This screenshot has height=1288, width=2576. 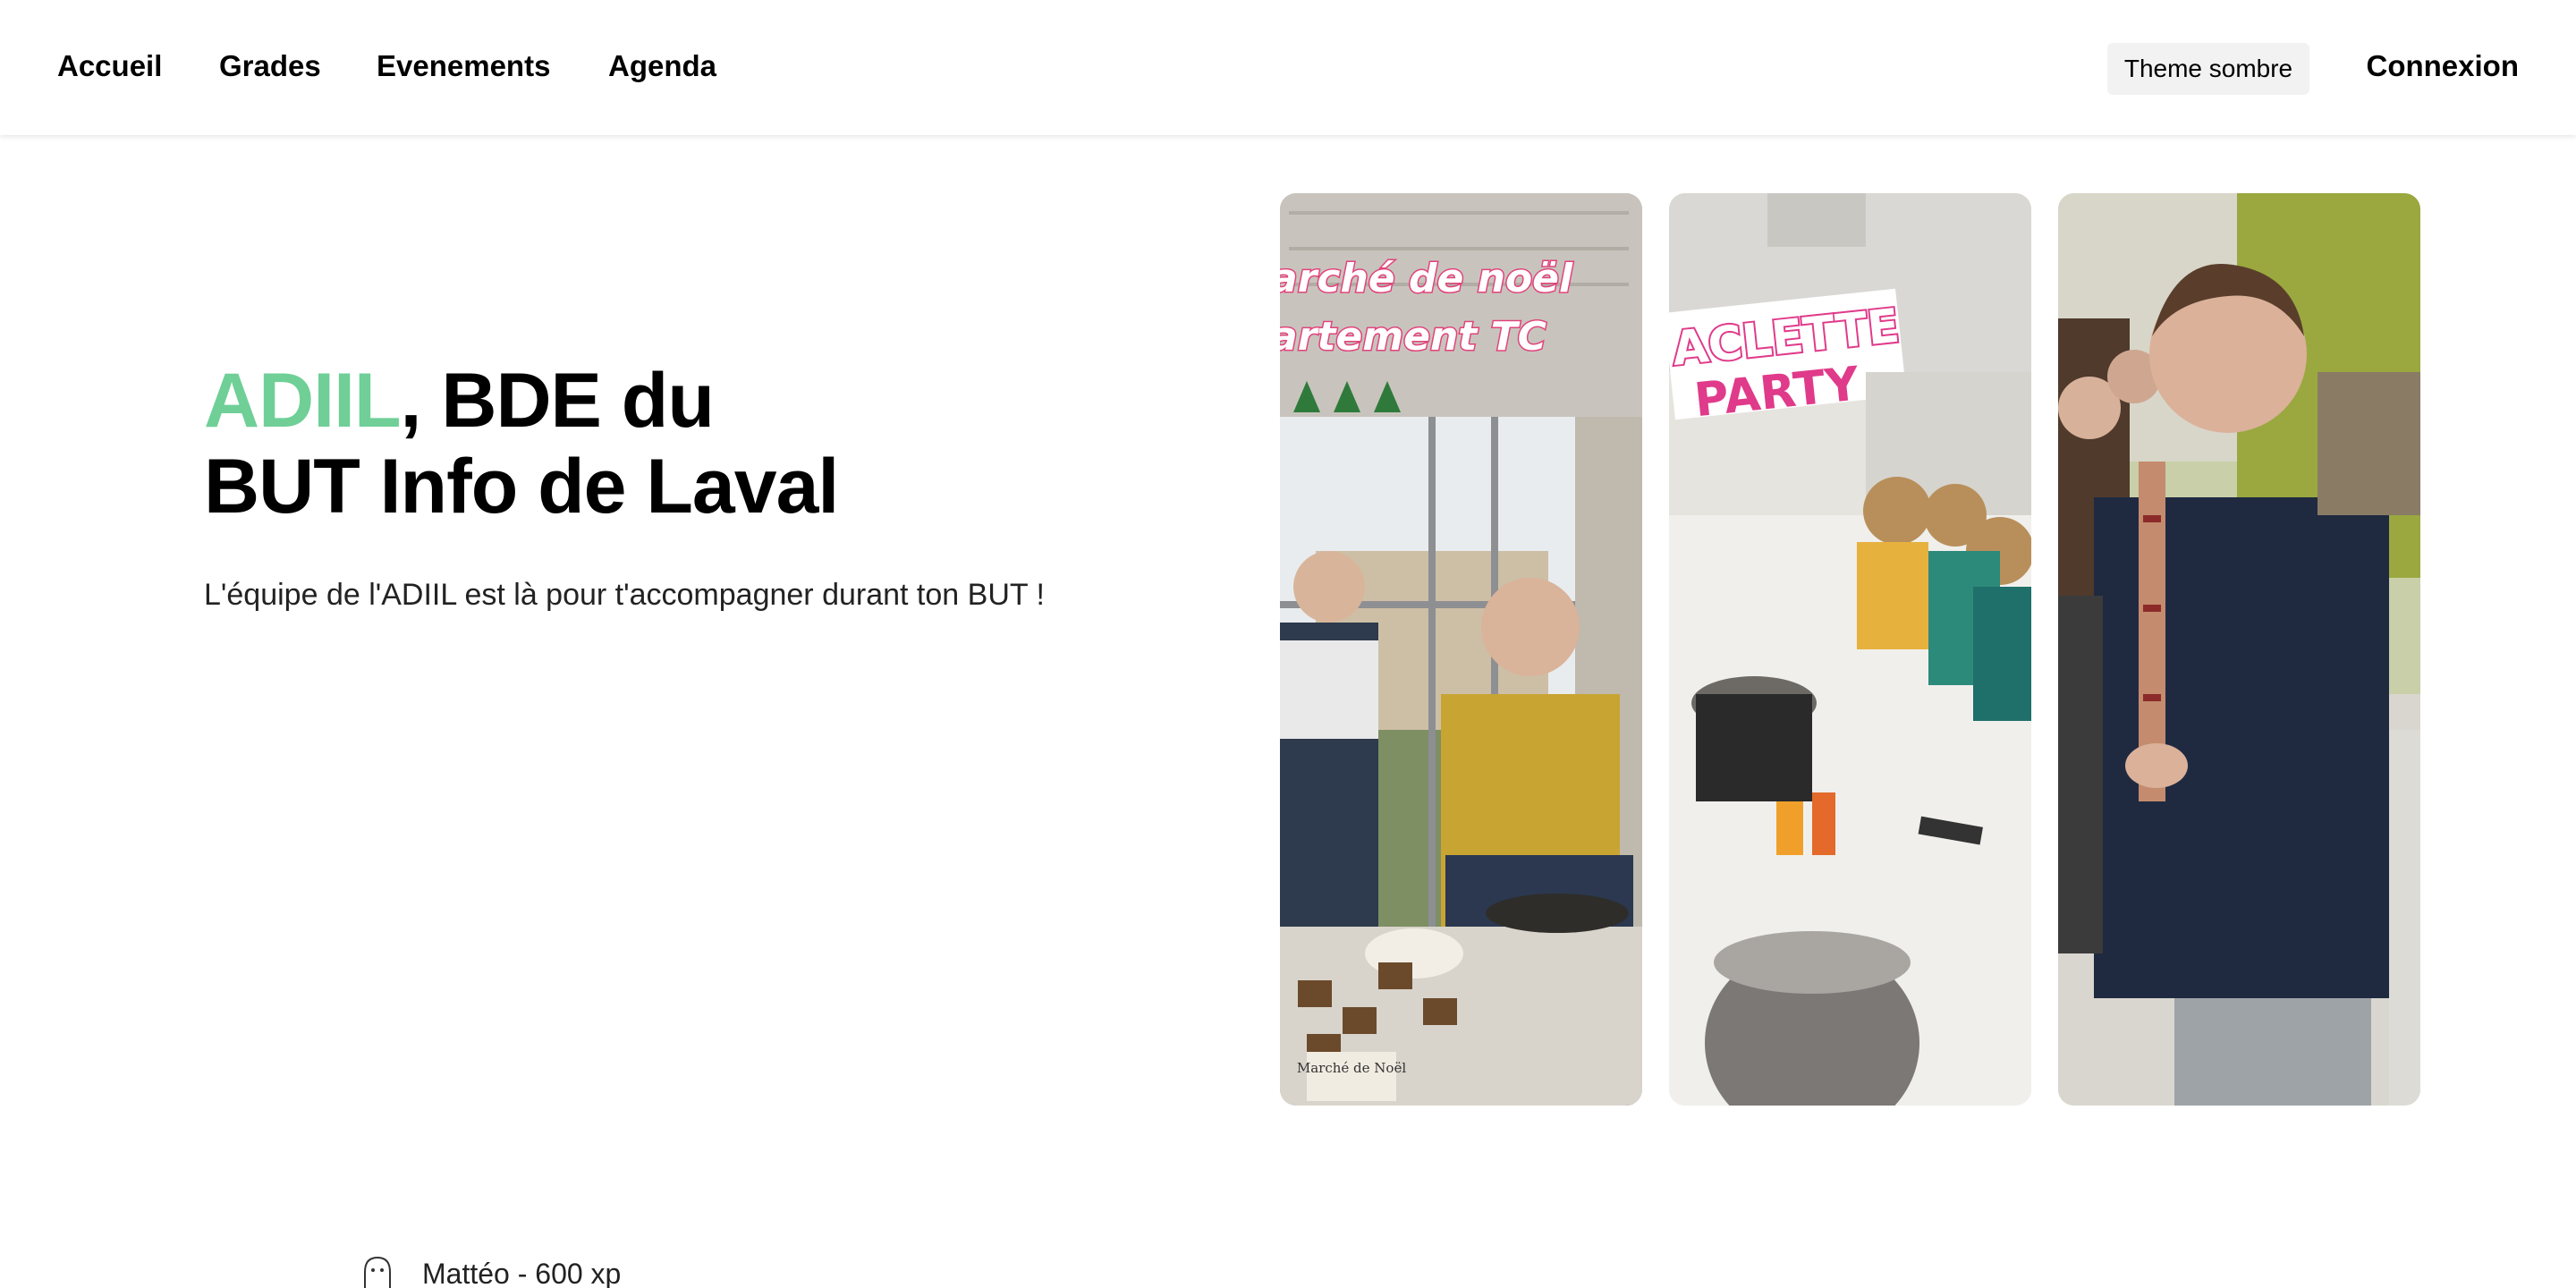 What do you see at coordinates (303, 401) in the screenshot?
I see `hero-title-accent: ADIIL` at bounding box center [303, 401].